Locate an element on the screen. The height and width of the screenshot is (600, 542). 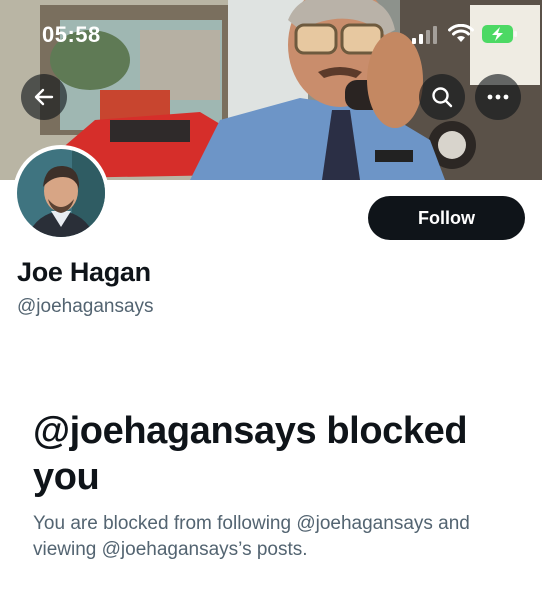
follow-button: Follow is located at coordinates (446, 218).